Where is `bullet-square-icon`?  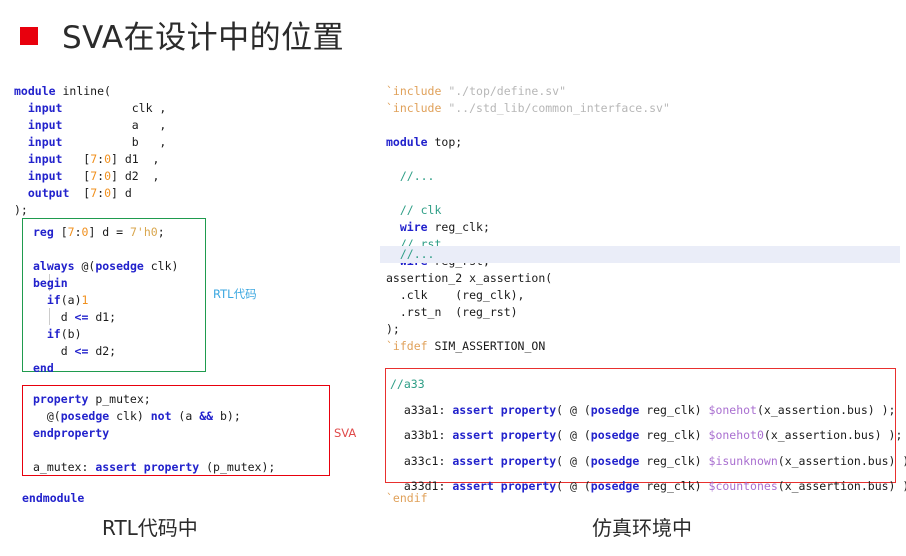
bullet-square-icon is located at coordinates (29, 36).